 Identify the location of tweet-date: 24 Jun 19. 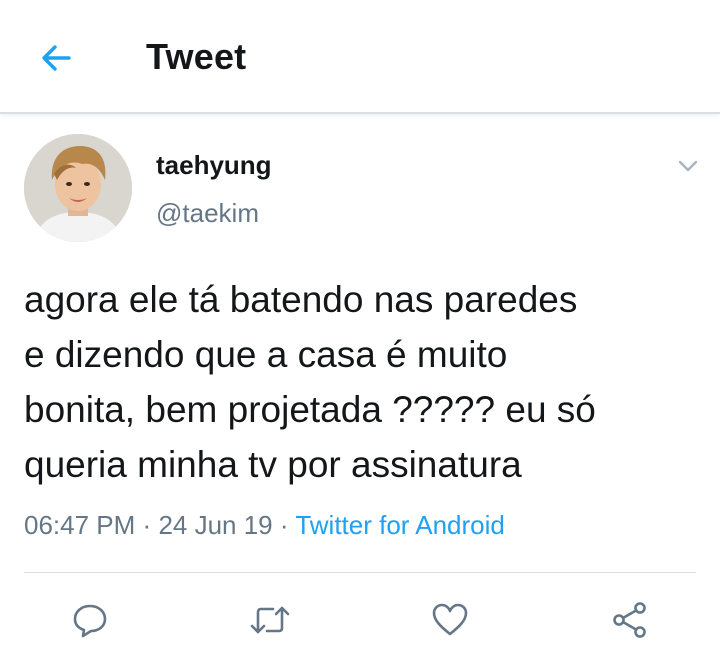
(215, 525).